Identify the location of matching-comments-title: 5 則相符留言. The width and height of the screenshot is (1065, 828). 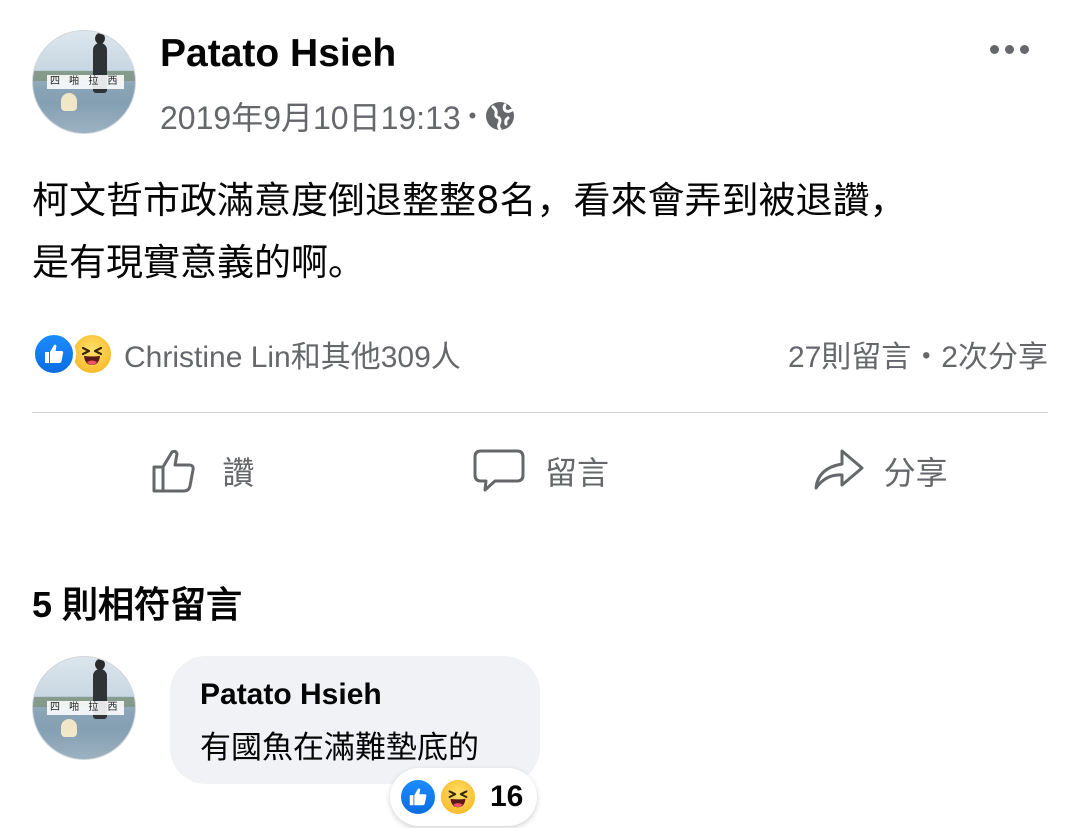
(137, 604).